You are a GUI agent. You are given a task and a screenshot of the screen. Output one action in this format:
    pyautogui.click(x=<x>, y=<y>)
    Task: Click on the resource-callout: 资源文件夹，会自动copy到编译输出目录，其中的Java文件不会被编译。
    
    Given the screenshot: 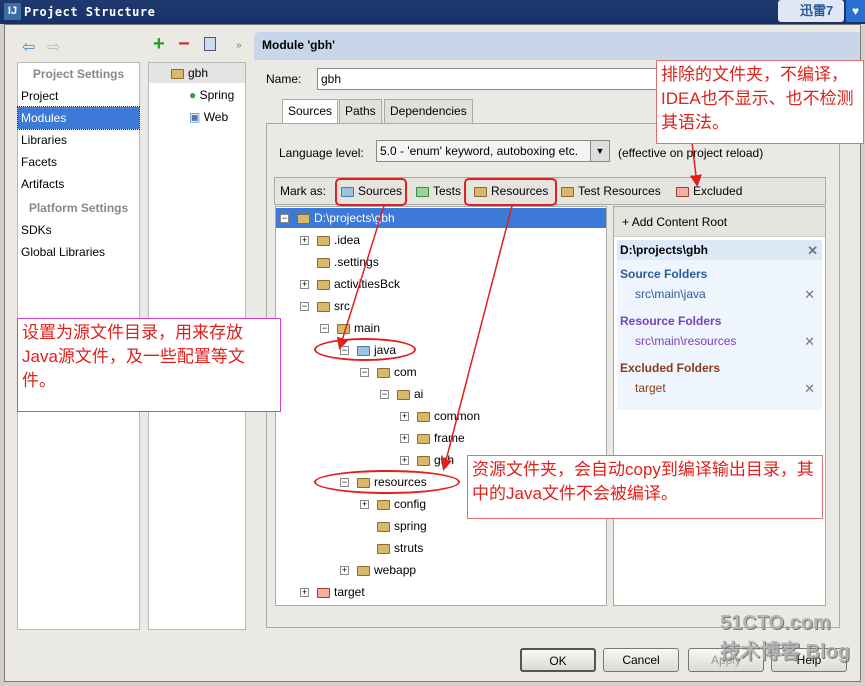 What is the action you would take?
    pyautogui.click(x=645, y=487)
    